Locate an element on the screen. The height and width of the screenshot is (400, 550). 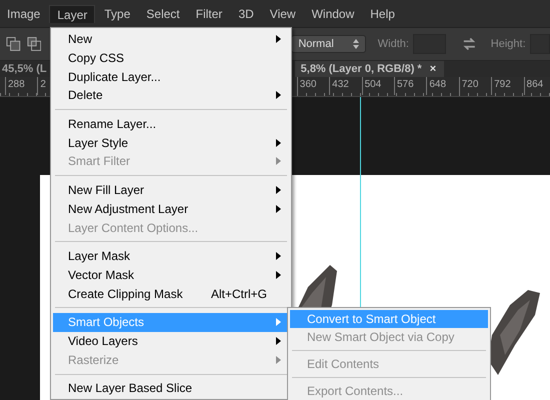
ruler-label: 720 is located at coordinates (475, 85).